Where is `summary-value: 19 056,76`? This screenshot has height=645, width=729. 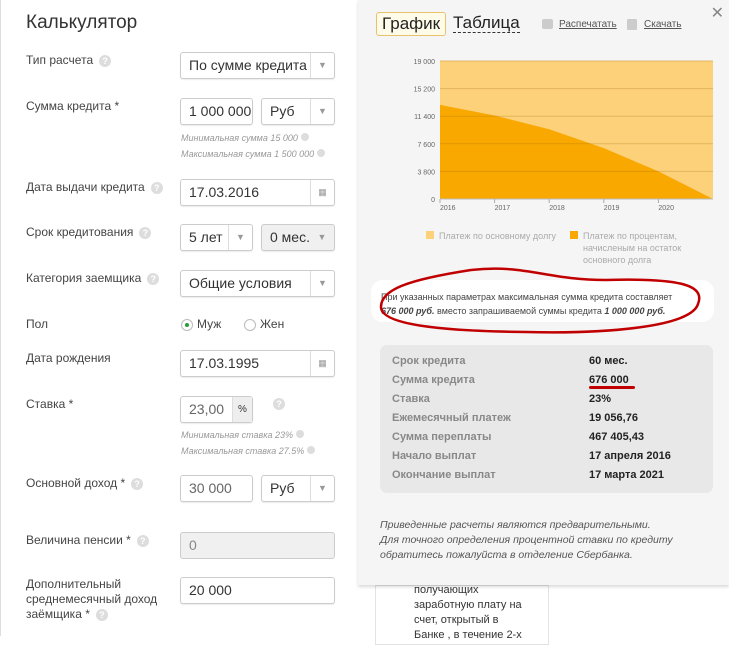
summary-value: 19 056,76 is located at coordinates (613, 418).